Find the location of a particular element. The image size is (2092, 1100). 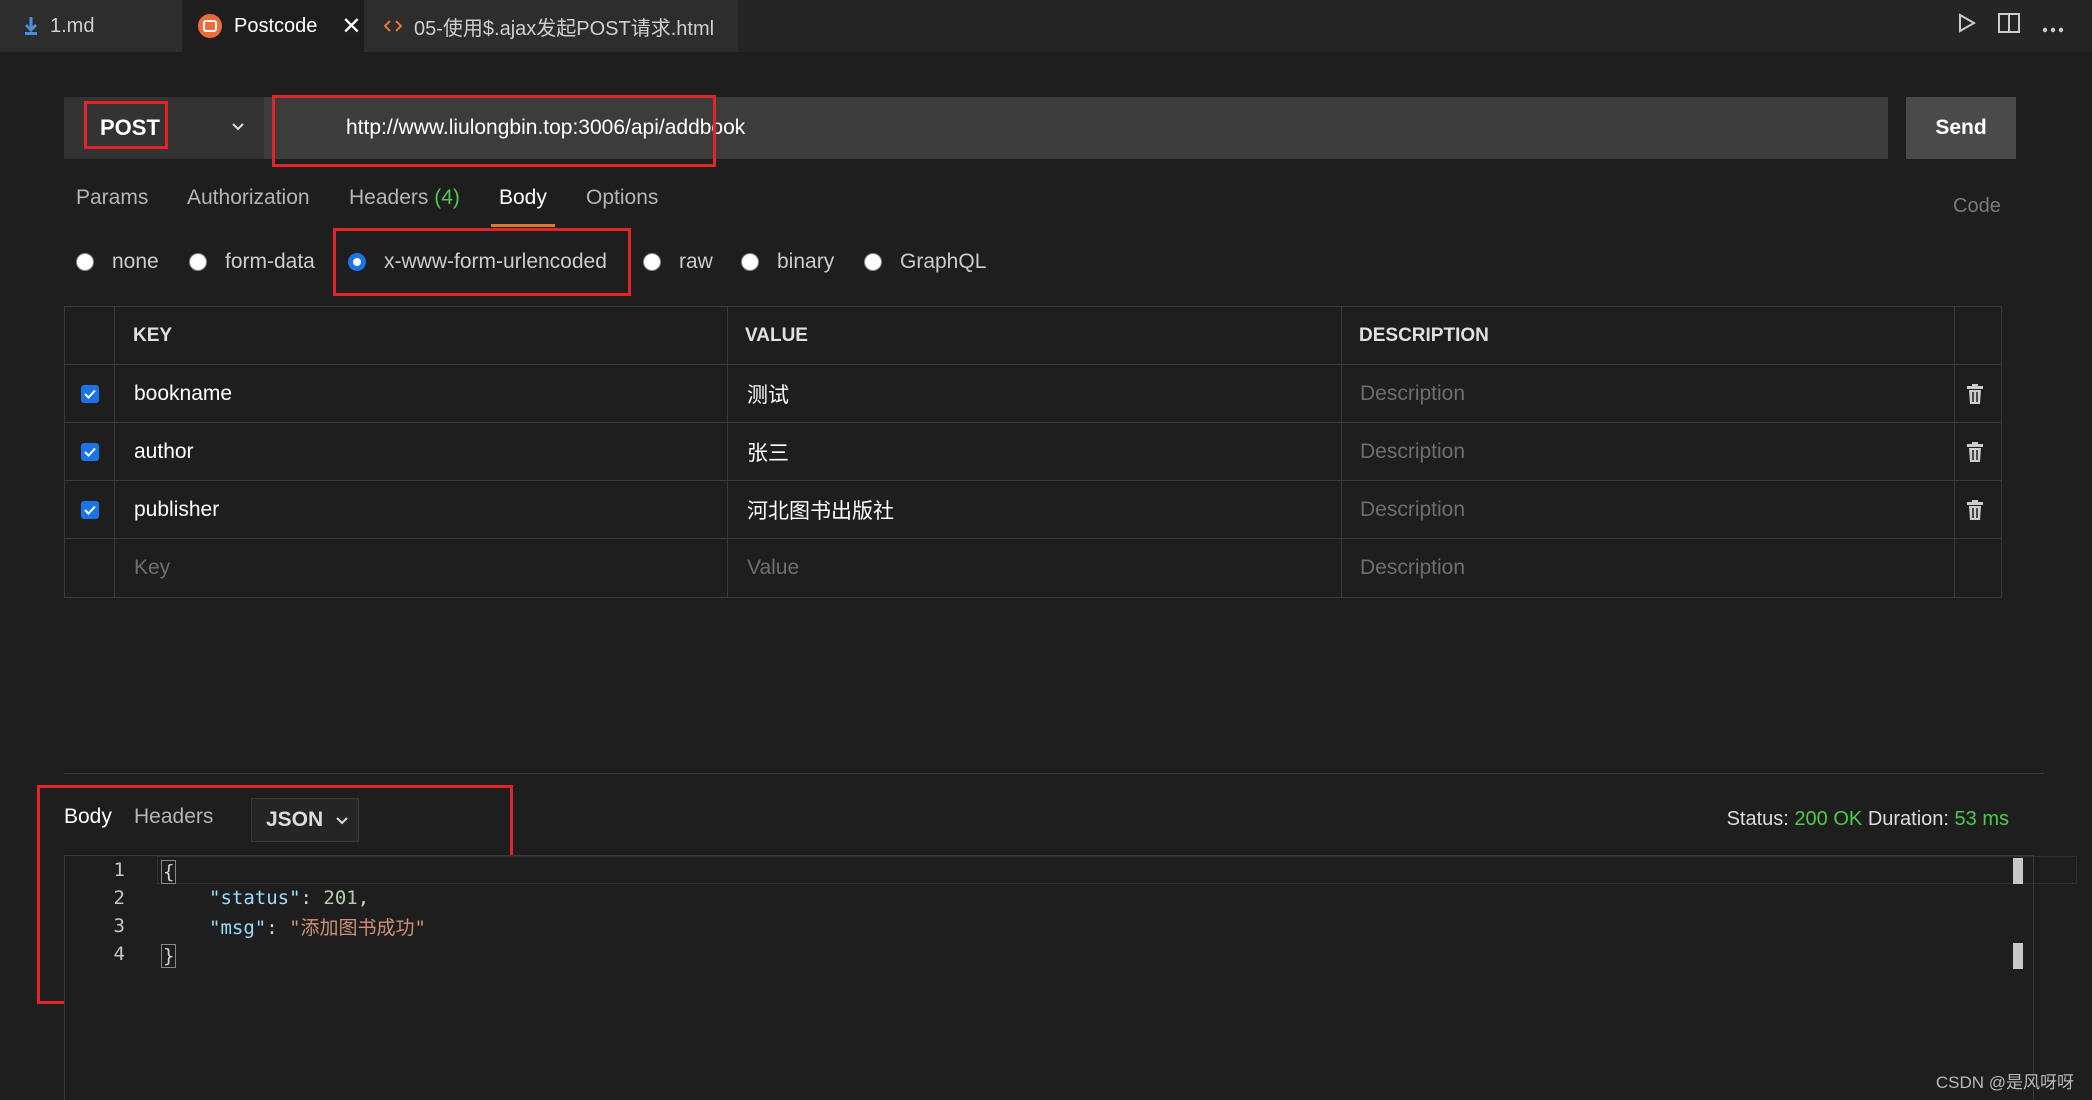

table-row: publisher 河北图书出版社 Description is located at coordinates (1033, 510).